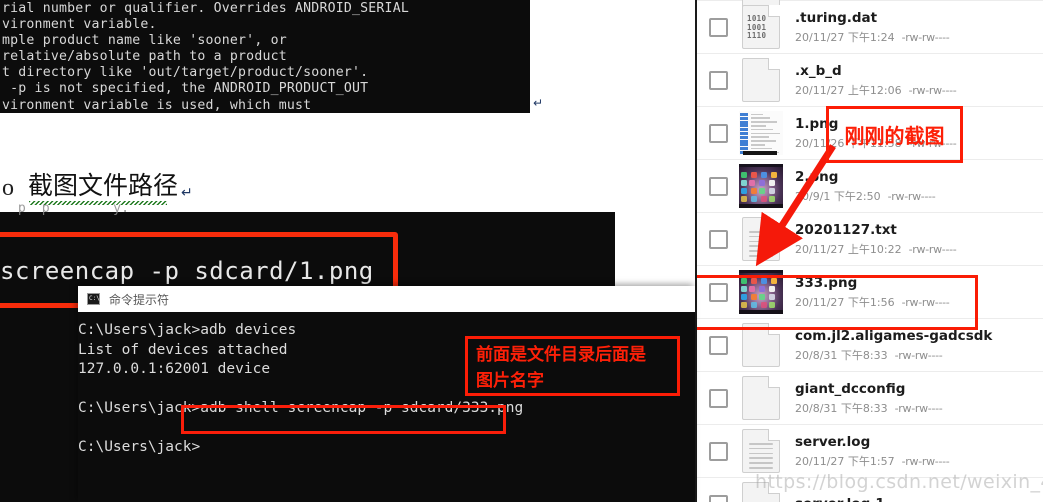 The image size is (1043, 502). I want to click on annotation-note-line-2: 图片名字, so click(510, 381).